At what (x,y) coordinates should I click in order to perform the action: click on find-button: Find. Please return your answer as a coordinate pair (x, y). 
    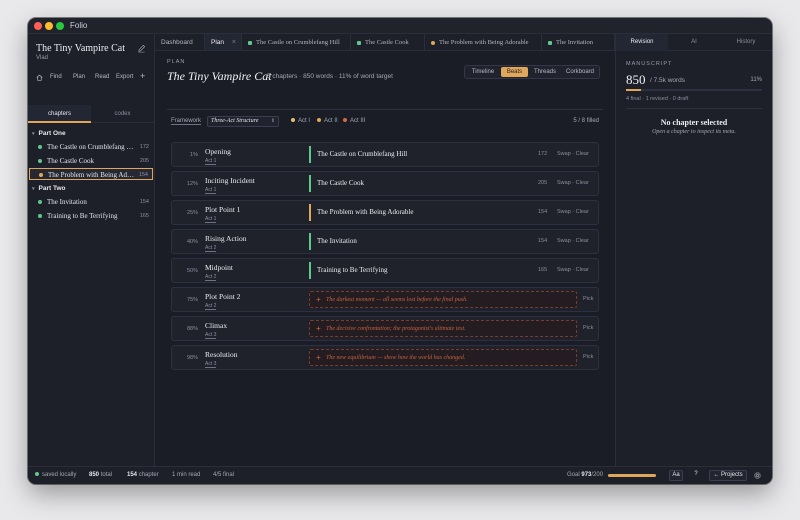
    Looking at the image, I should click on (56, 77).